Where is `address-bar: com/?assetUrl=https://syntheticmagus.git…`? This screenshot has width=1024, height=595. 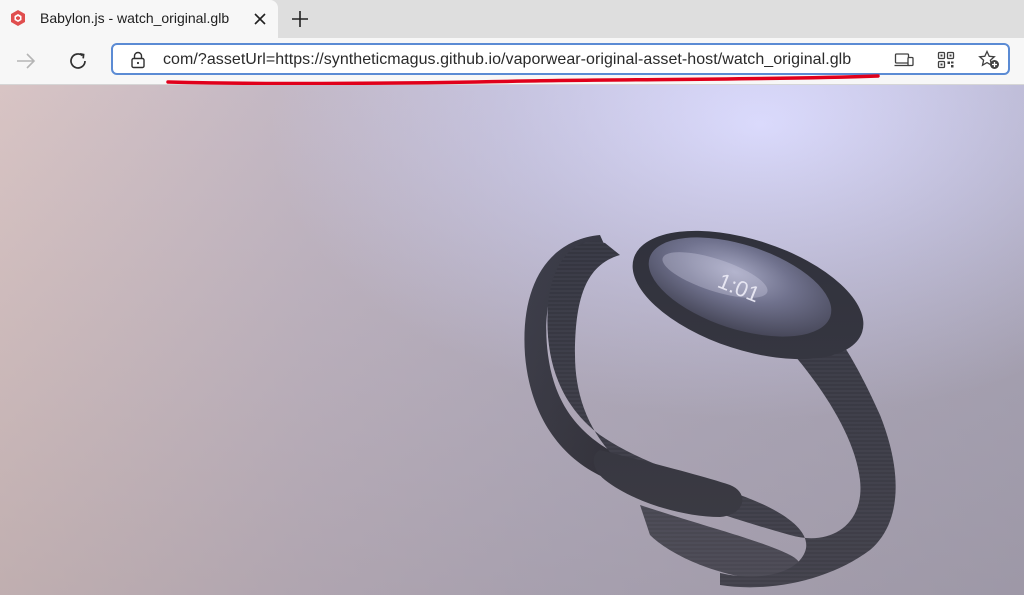 address-bar: com/?assetUrl=https://syntheticmagus.git… is located at coordinates (560, 59).